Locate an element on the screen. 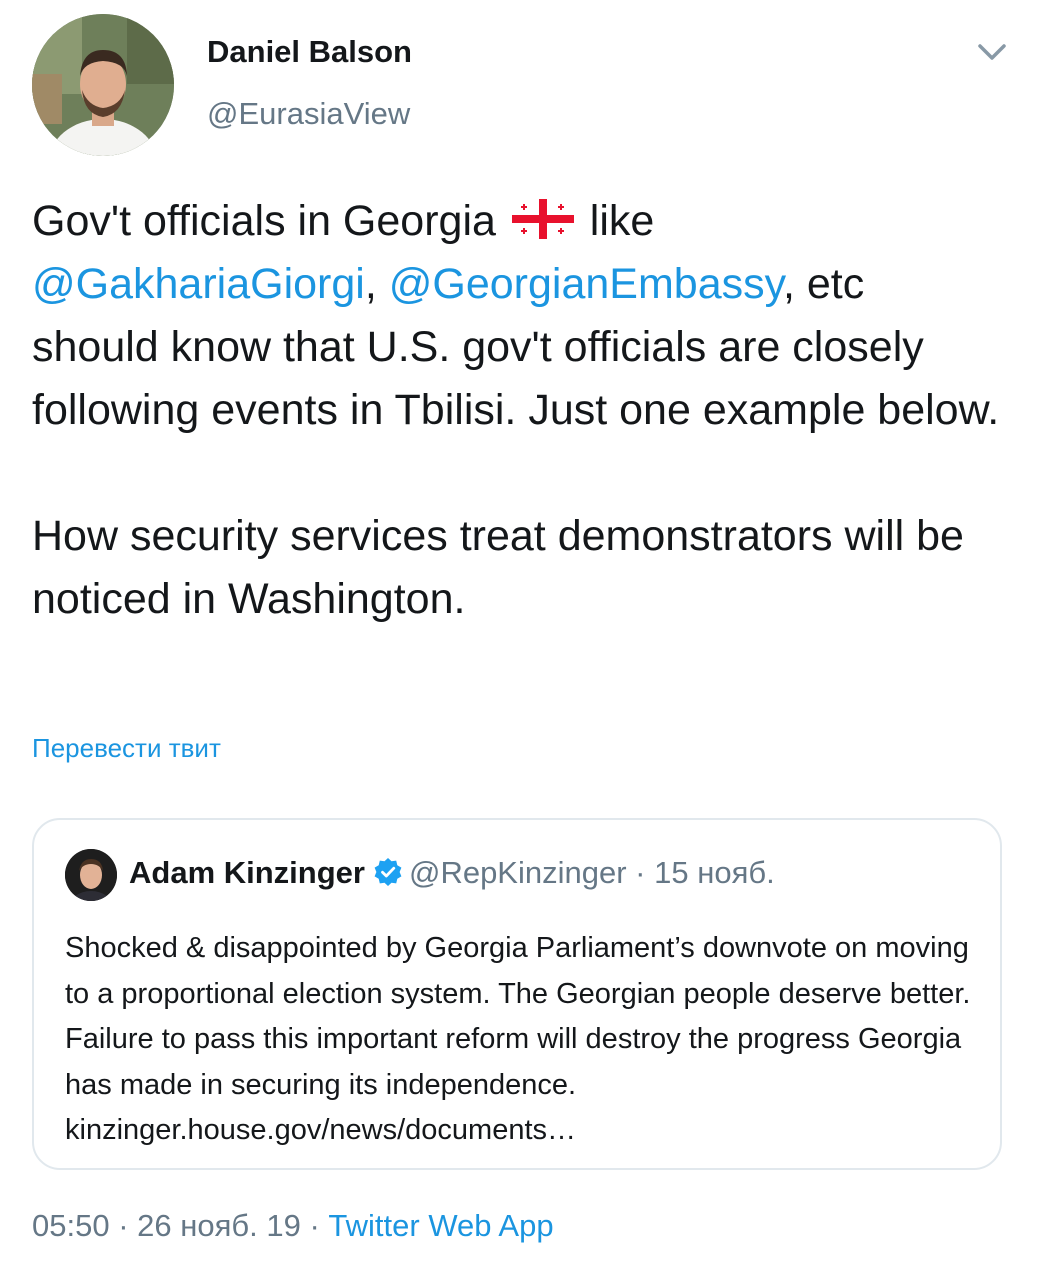 The image size is (1037, 1280). chevron-down-icon is located at coordinates (992, 51).